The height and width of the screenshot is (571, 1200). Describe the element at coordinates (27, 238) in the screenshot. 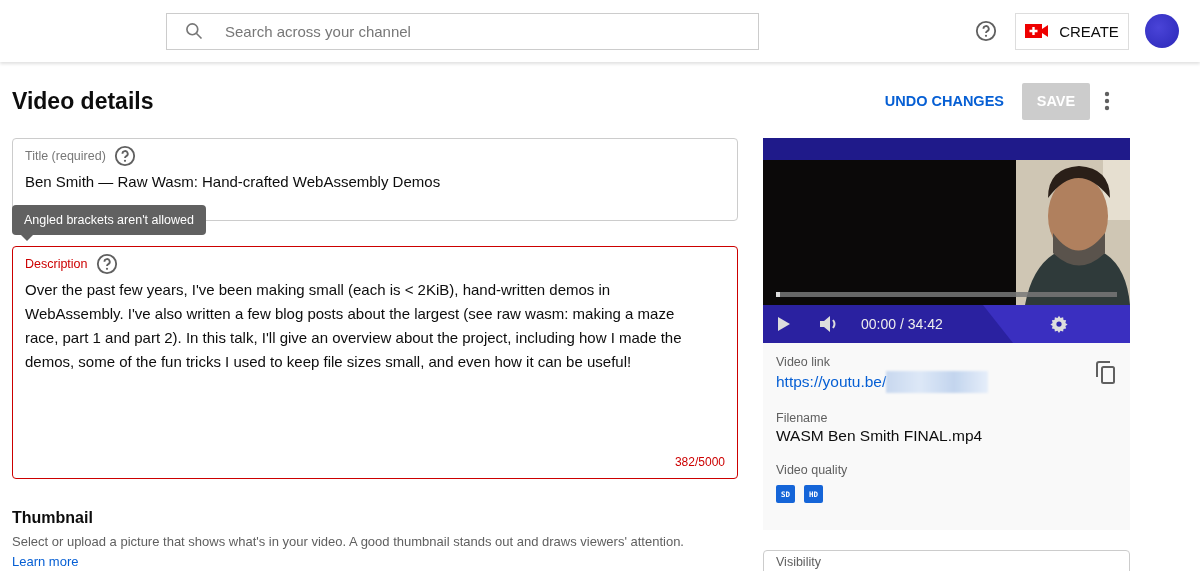

I see `tooltip-pointer` at that location.